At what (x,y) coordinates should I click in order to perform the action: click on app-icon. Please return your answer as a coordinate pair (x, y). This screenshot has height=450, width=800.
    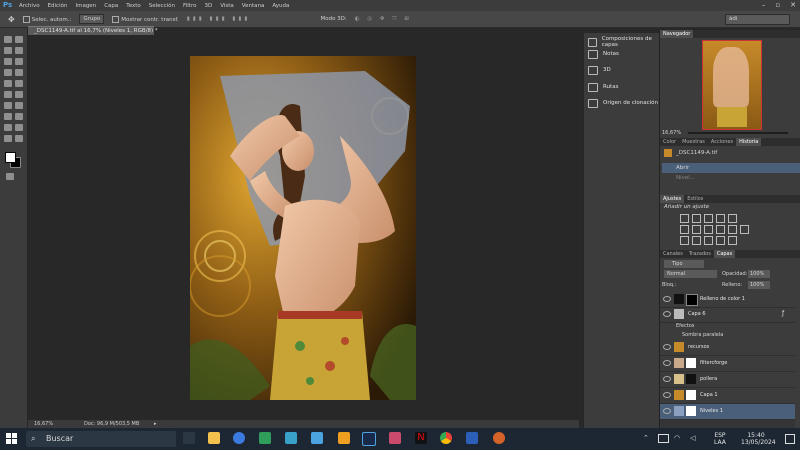
    Looking at the image, I should click on (395, 438).